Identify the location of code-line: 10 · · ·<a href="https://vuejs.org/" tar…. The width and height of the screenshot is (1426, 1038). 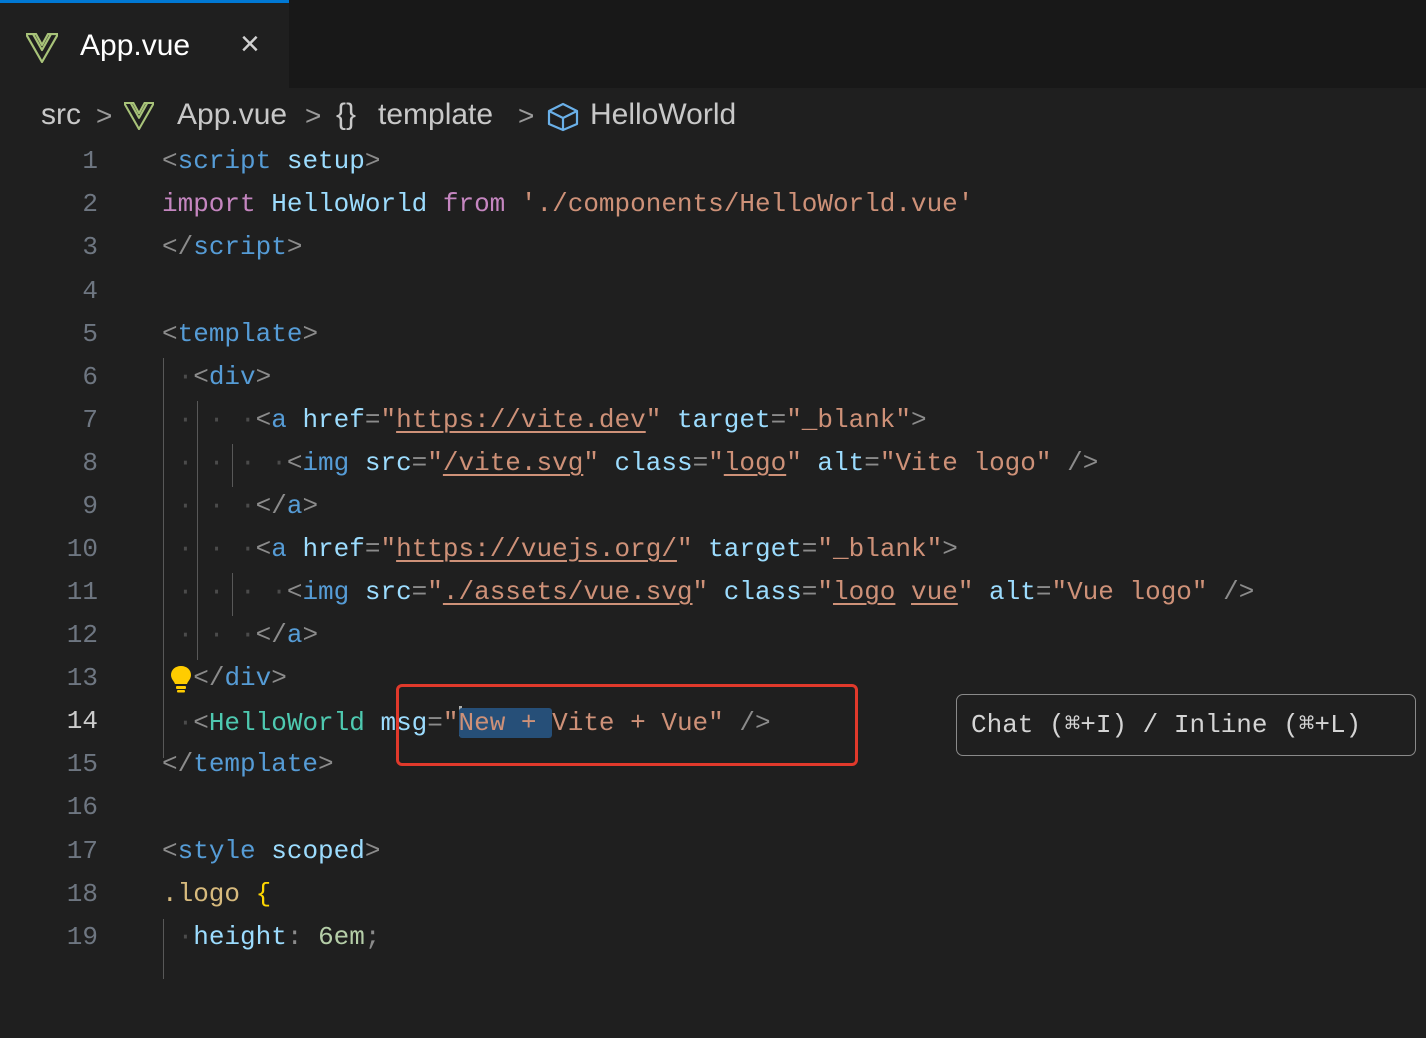
(713, 551).